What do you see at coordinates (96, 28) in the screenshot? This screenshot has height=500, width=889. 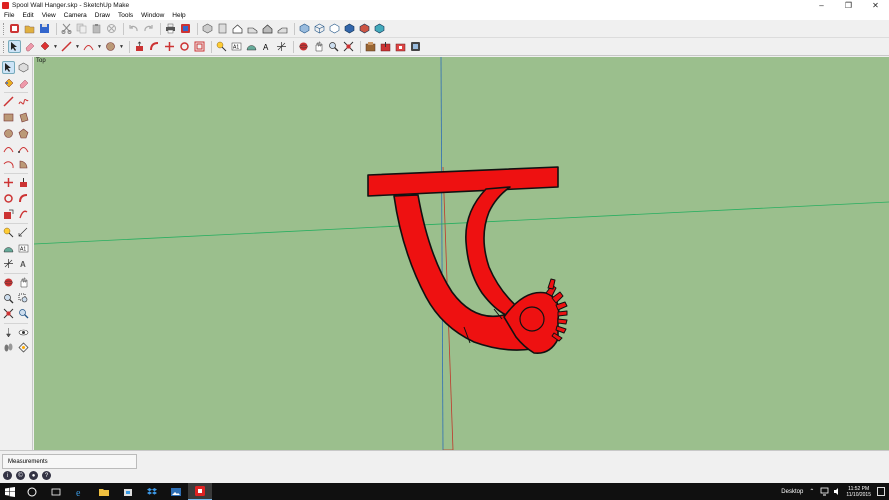 I see `paste-icon` at bounding box center [96, 28].